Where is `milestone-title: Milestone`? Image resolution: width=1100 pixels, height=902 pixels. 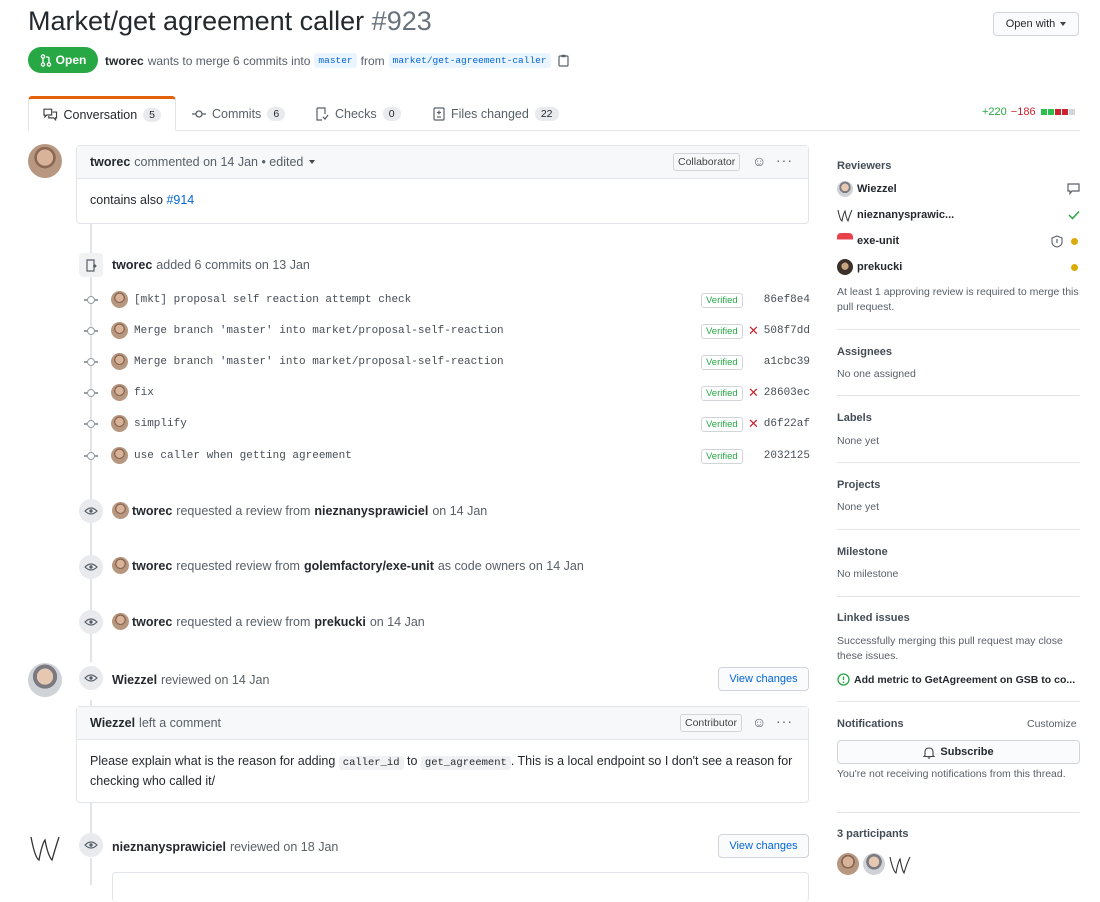 milestone-title: Milestone is located at coordinates (862, 552).